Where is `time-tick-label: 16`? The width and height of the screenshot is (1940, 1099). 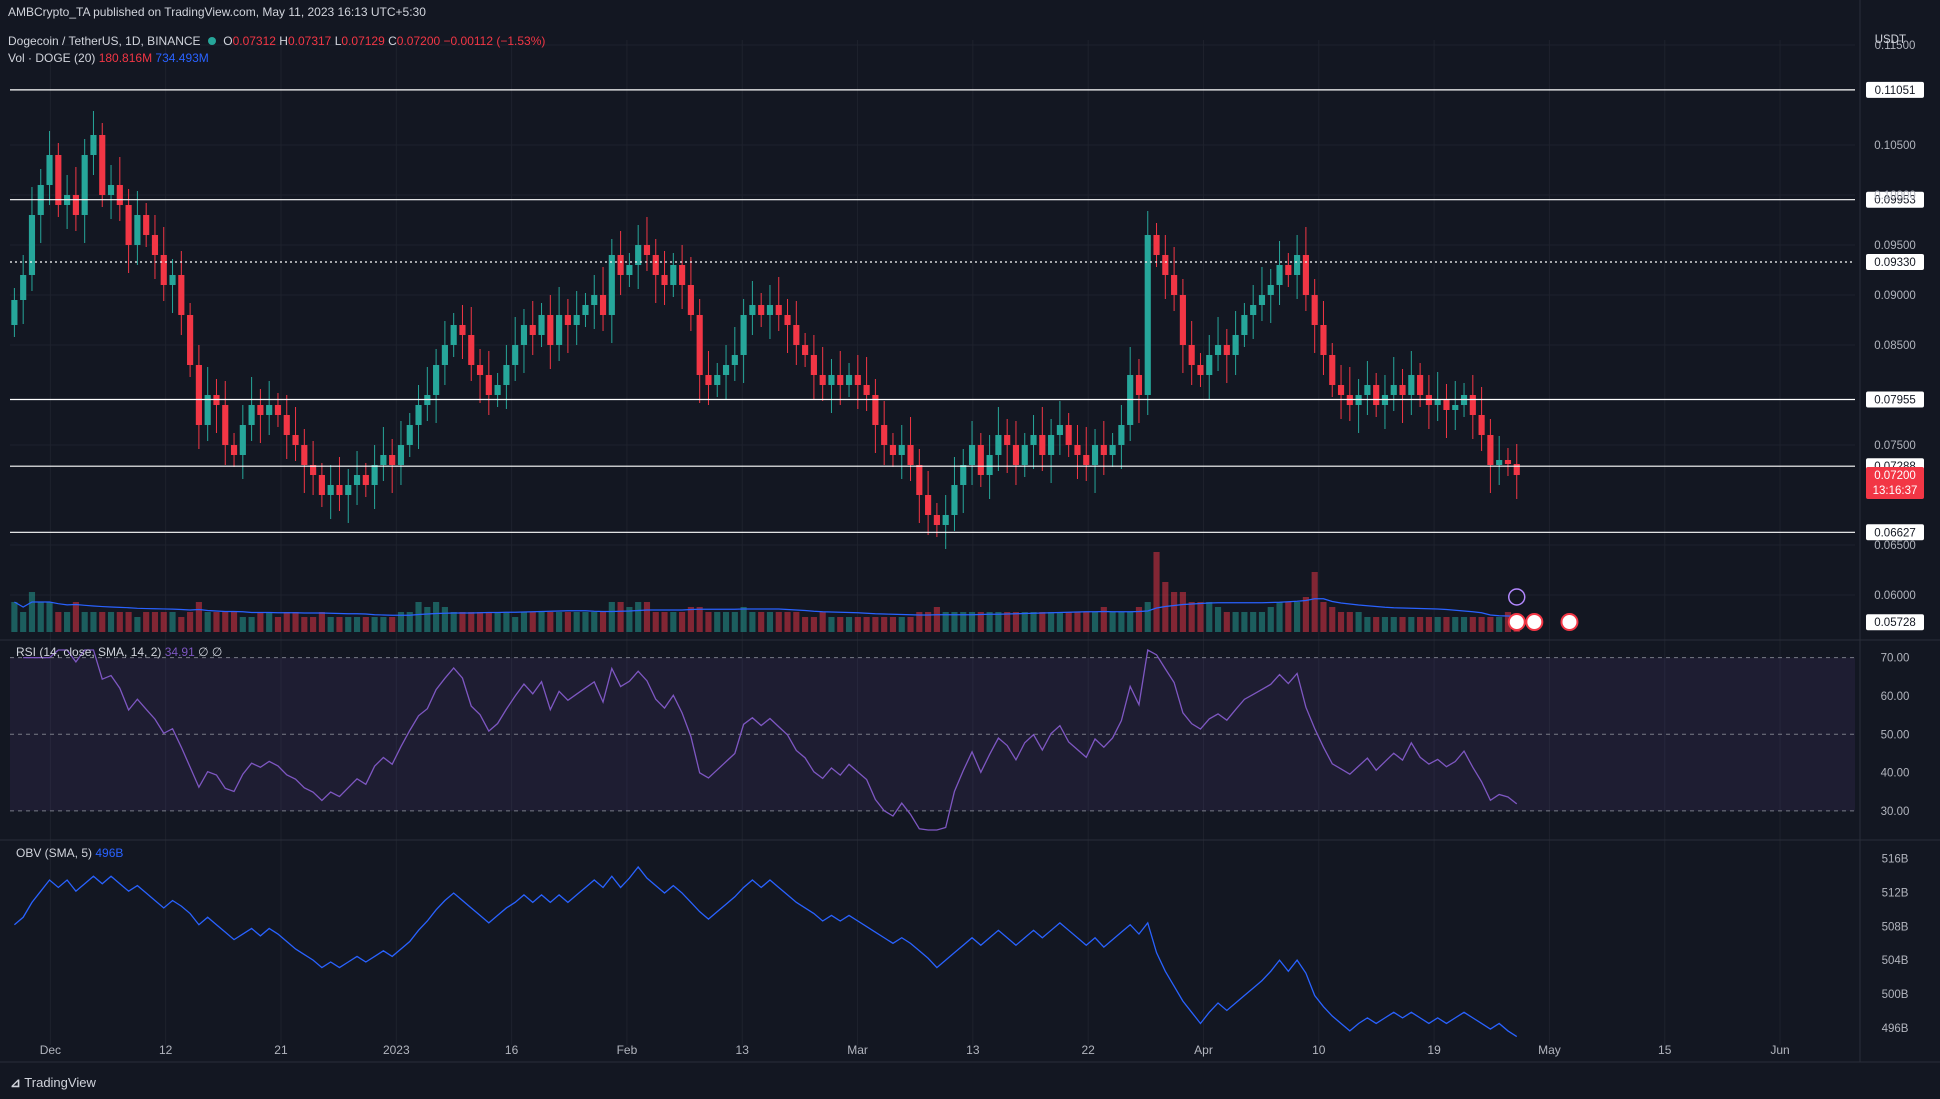
time-tick-label: 16 is located at coordinates (512, 1050).